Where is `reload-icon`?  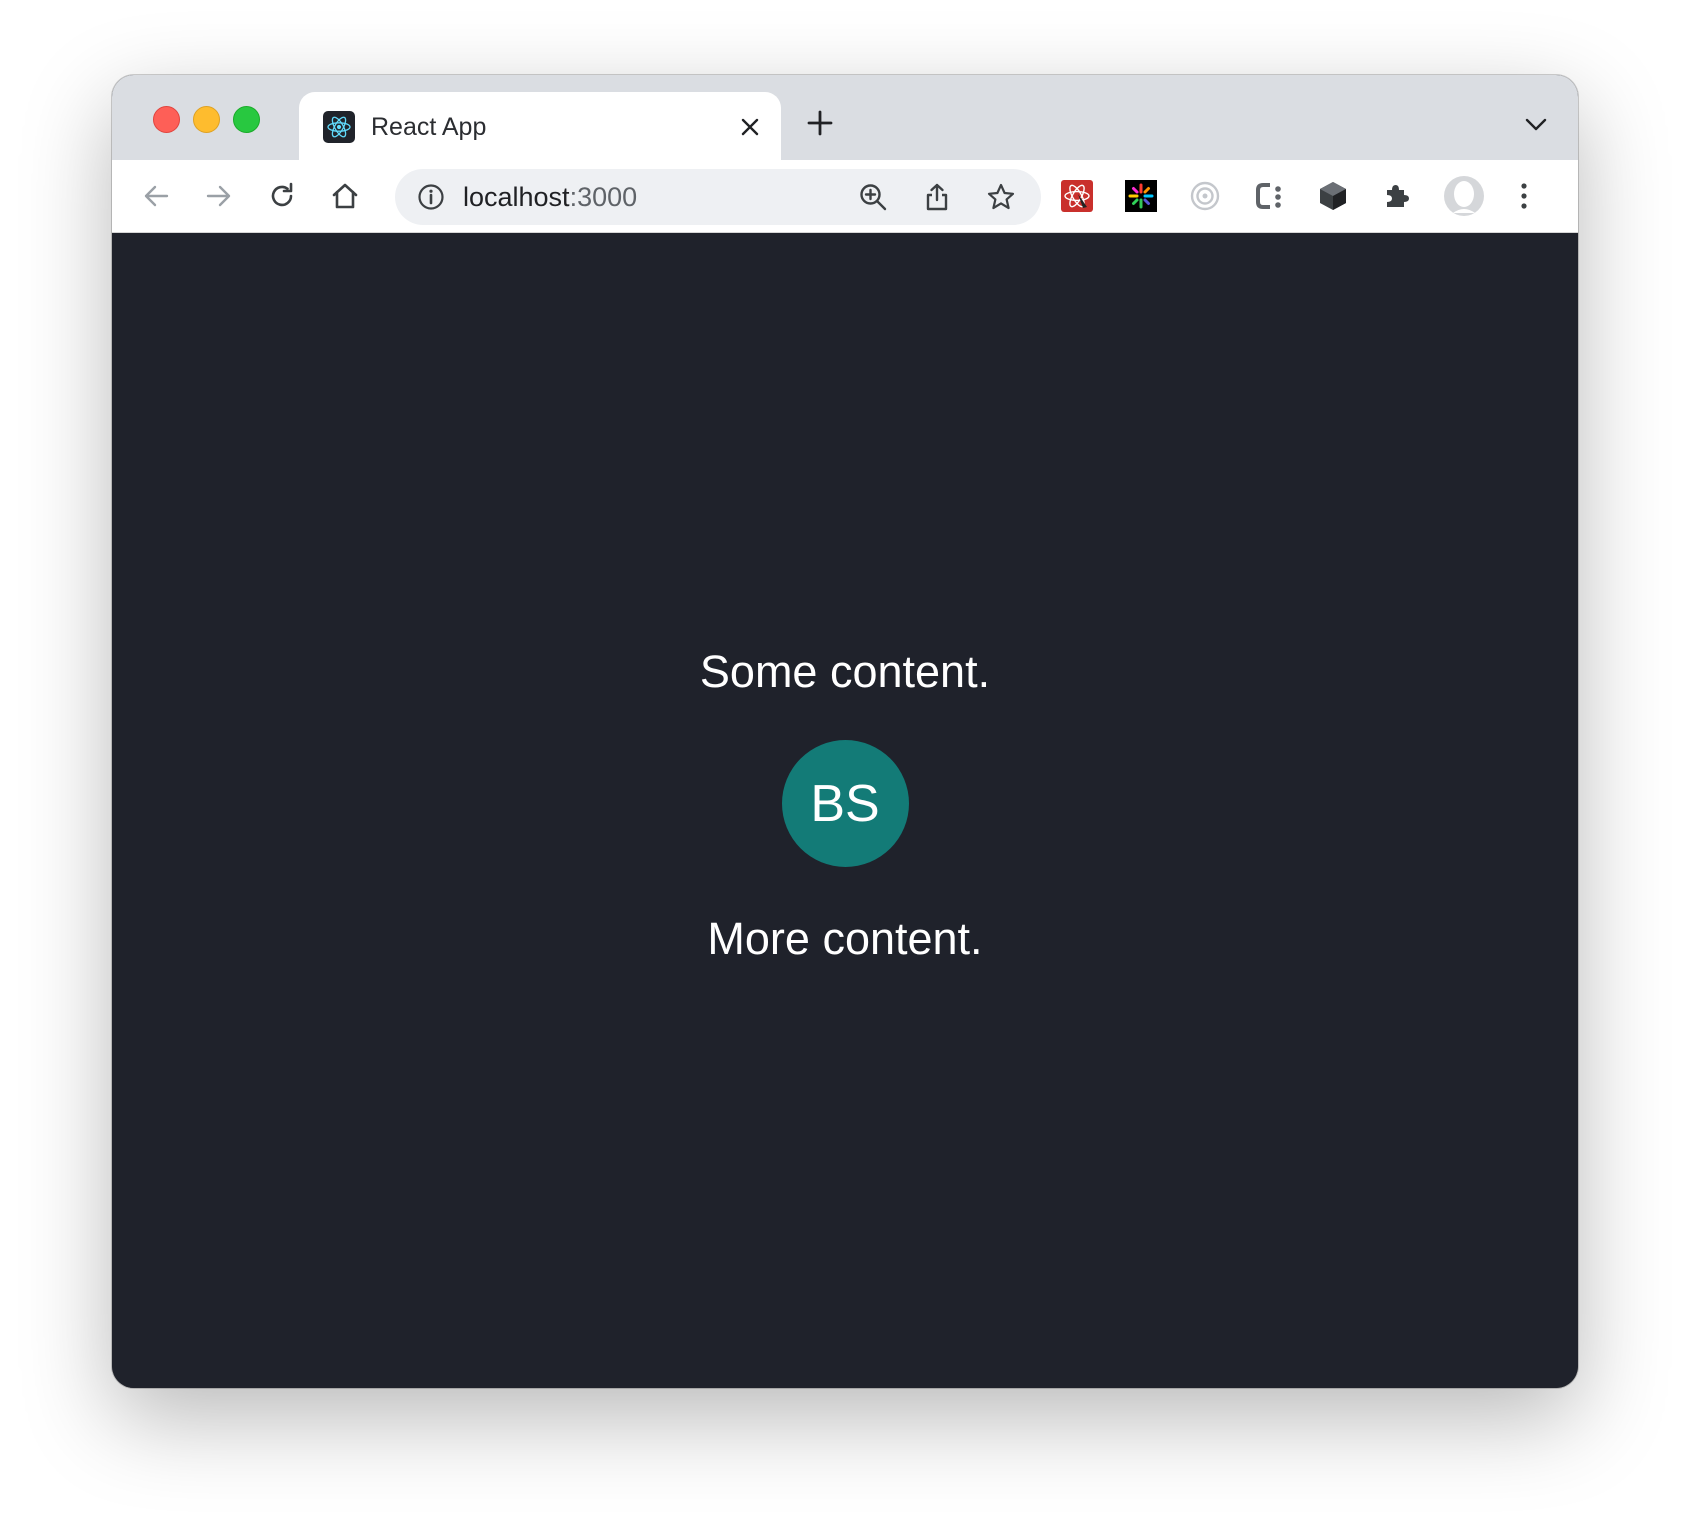
reload-icon is located at coordinates (282, 196).